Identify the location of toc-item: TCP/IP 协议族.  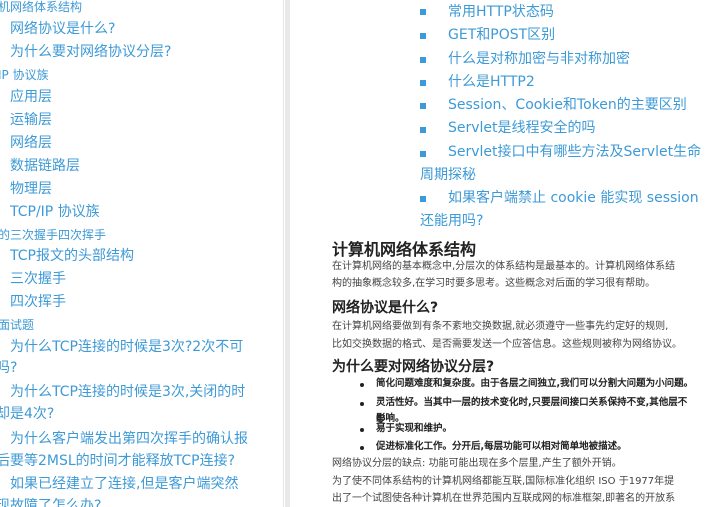
(55, 212).